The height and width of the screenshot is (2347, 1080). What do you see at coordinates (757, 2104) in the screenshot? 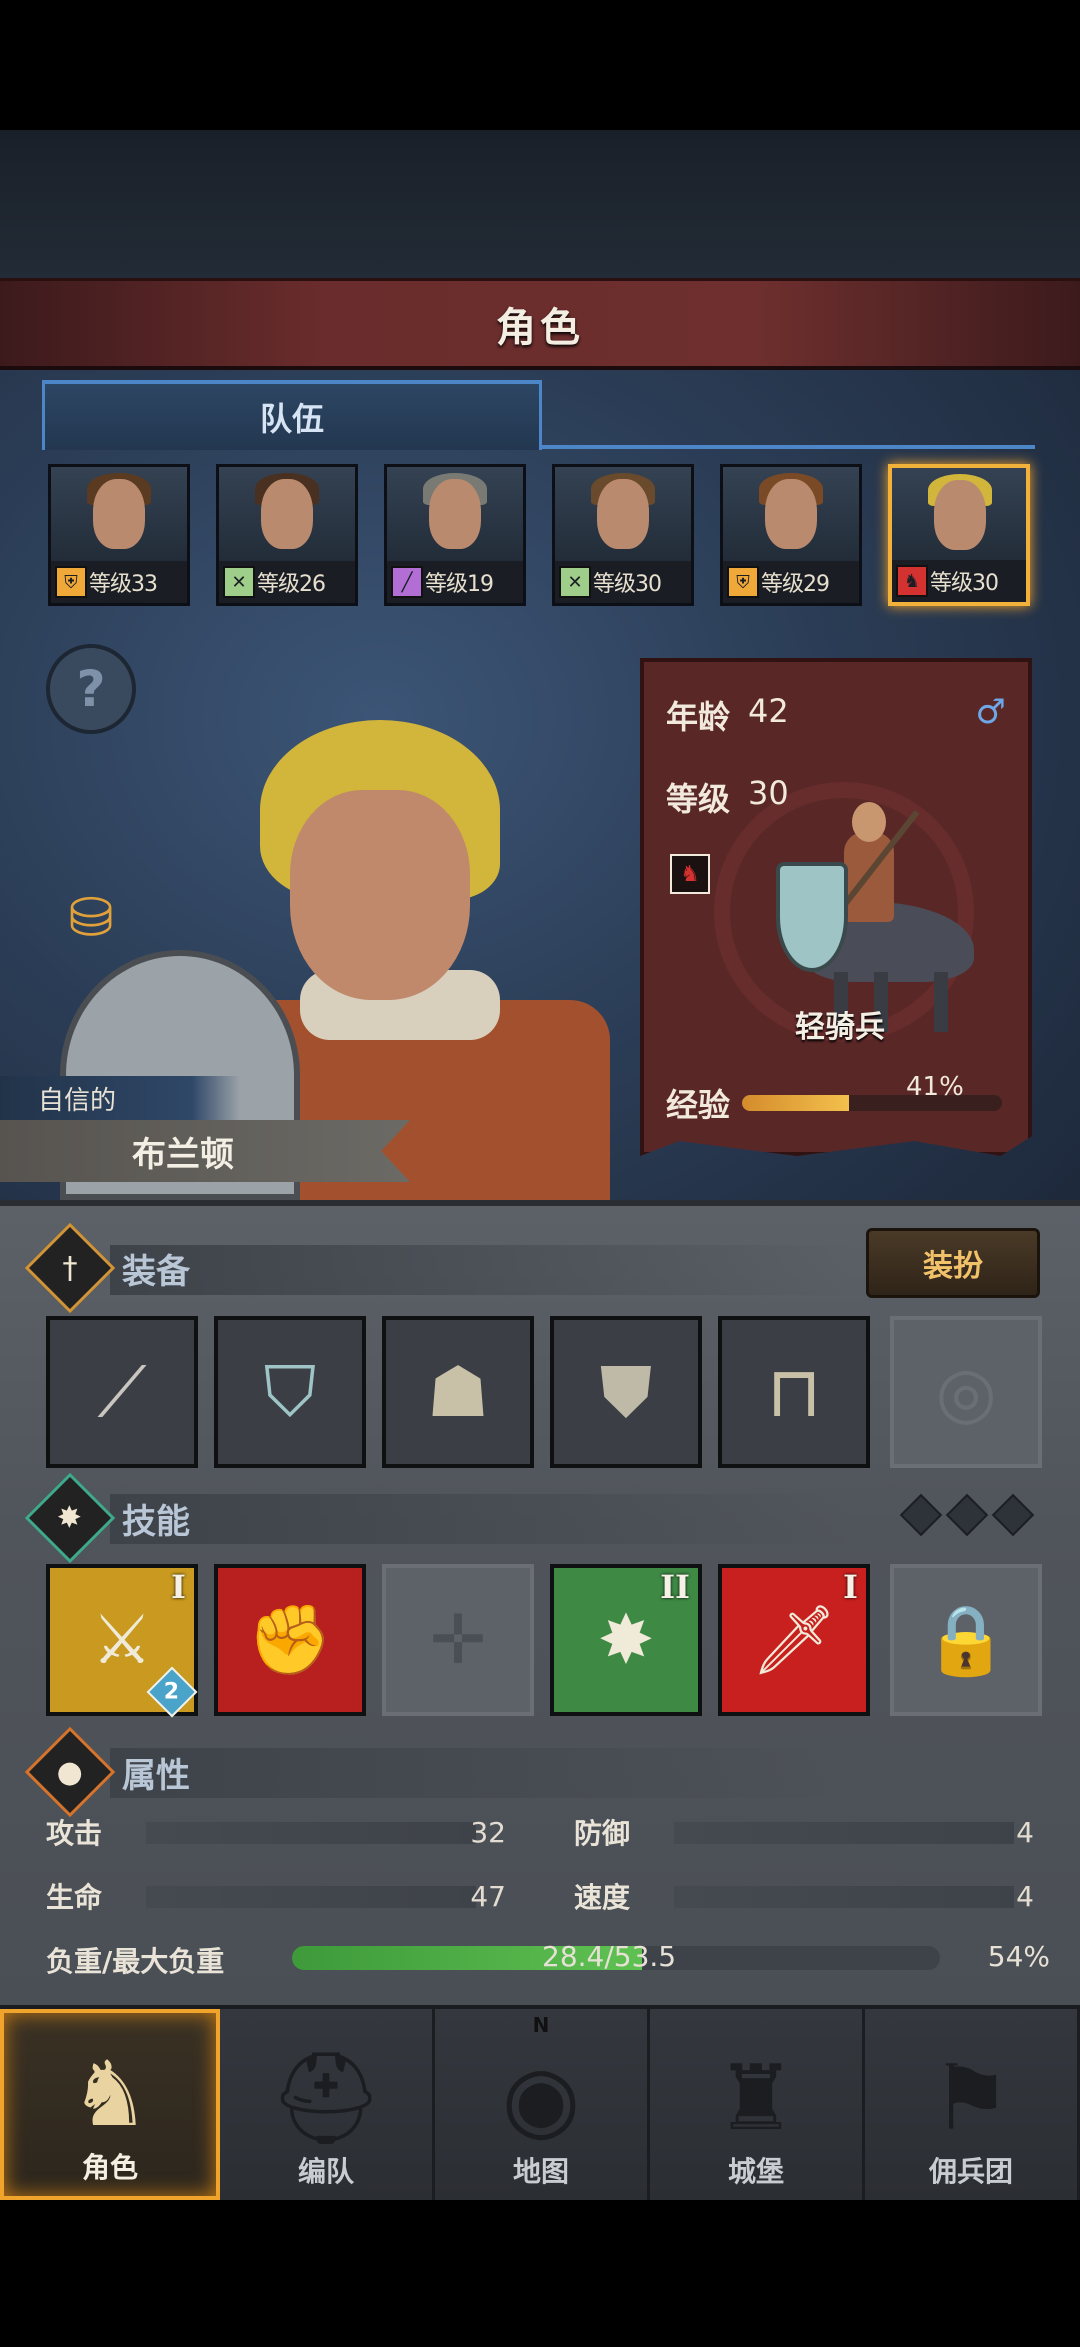
I see `nav-castle: ♜ 城堡` at bounding box center [757, 2104].